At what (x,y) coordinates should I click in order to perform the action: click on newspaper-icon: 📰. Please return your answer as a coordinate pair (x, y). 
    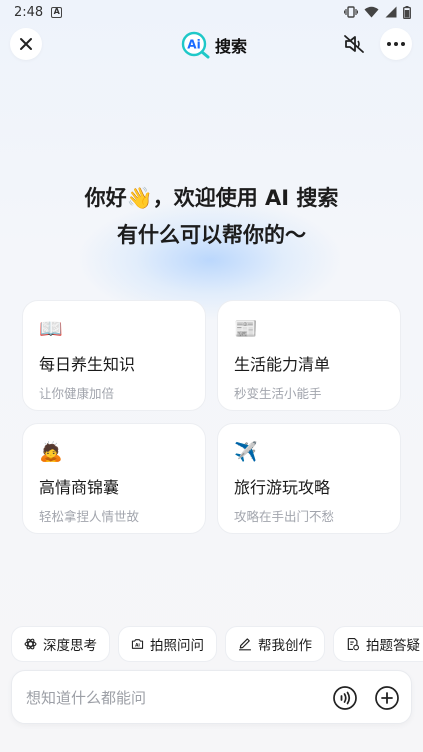
    Looking at the image, I should click on (246, 329).